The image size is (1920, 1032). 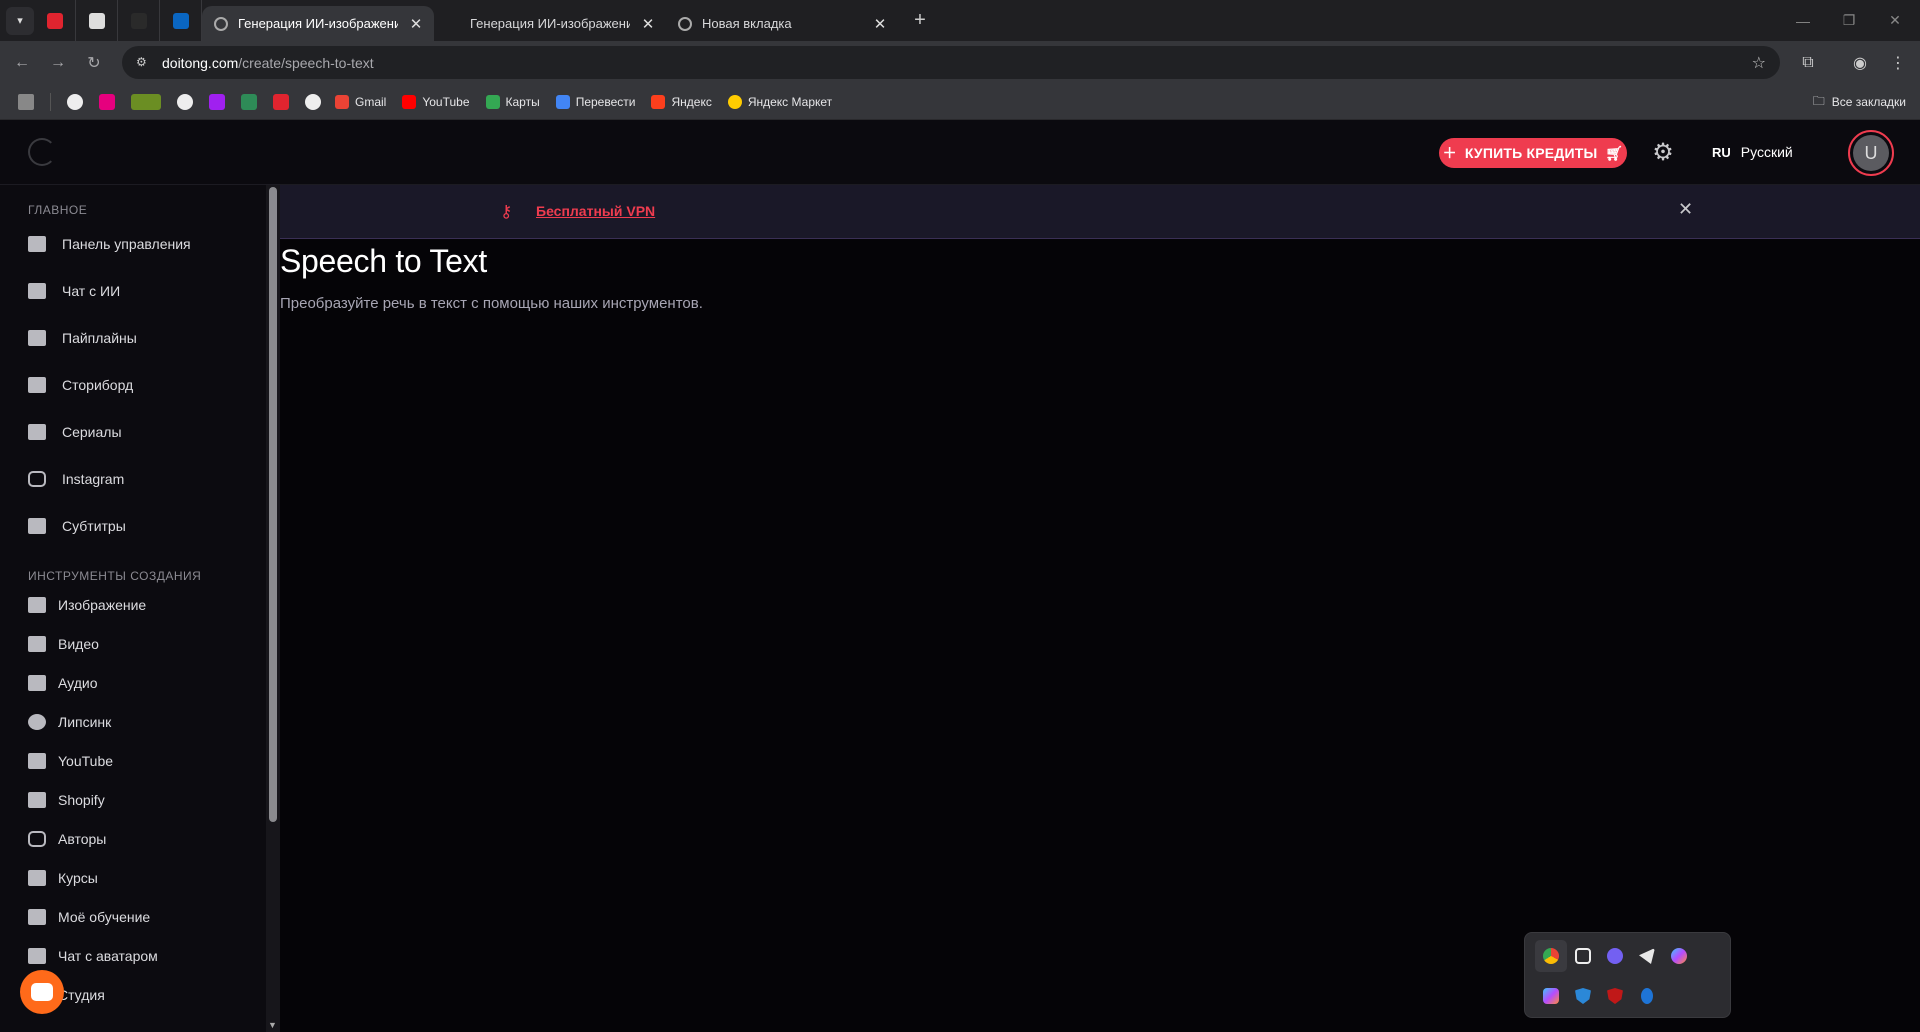 What do you see at coordinates (605, 101) in the screenshot?
I see `bookmark-label: Перевести` at bounding box center [605, 101].